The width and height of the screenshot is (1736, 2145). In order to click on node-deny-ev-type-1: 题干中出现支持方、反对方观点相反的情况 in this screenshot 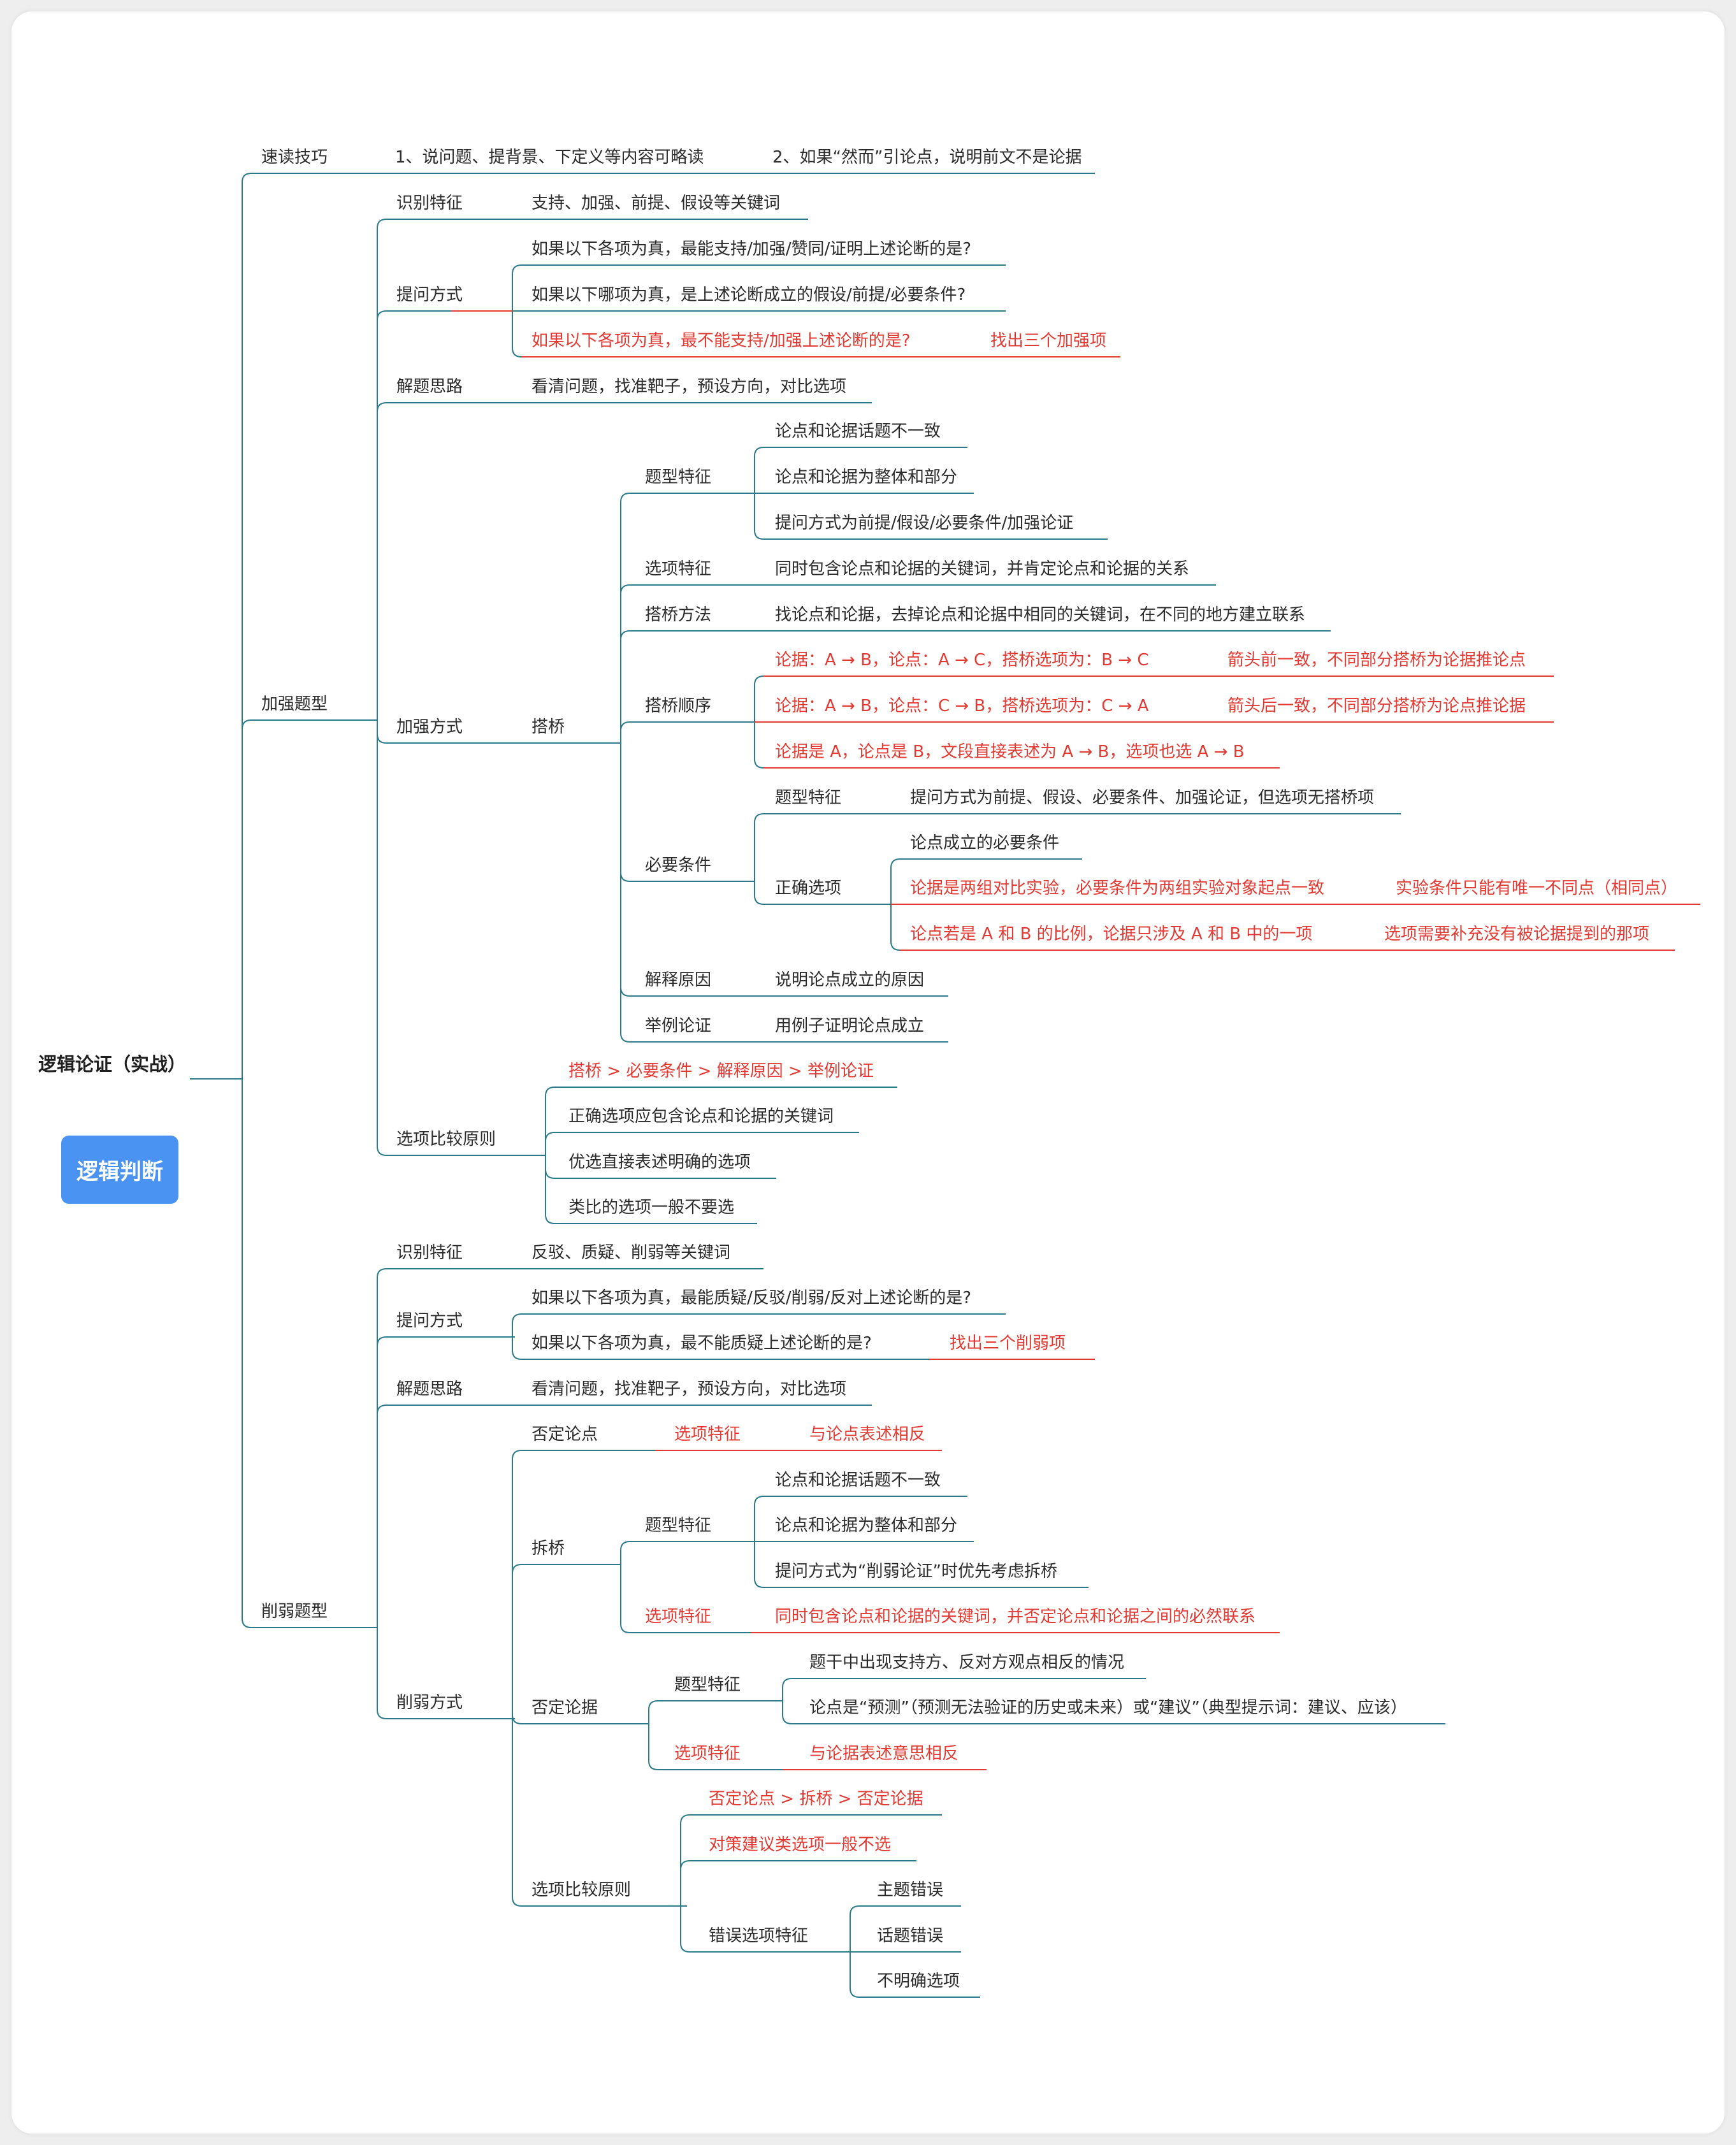, I will do `click(966, 1662)`.